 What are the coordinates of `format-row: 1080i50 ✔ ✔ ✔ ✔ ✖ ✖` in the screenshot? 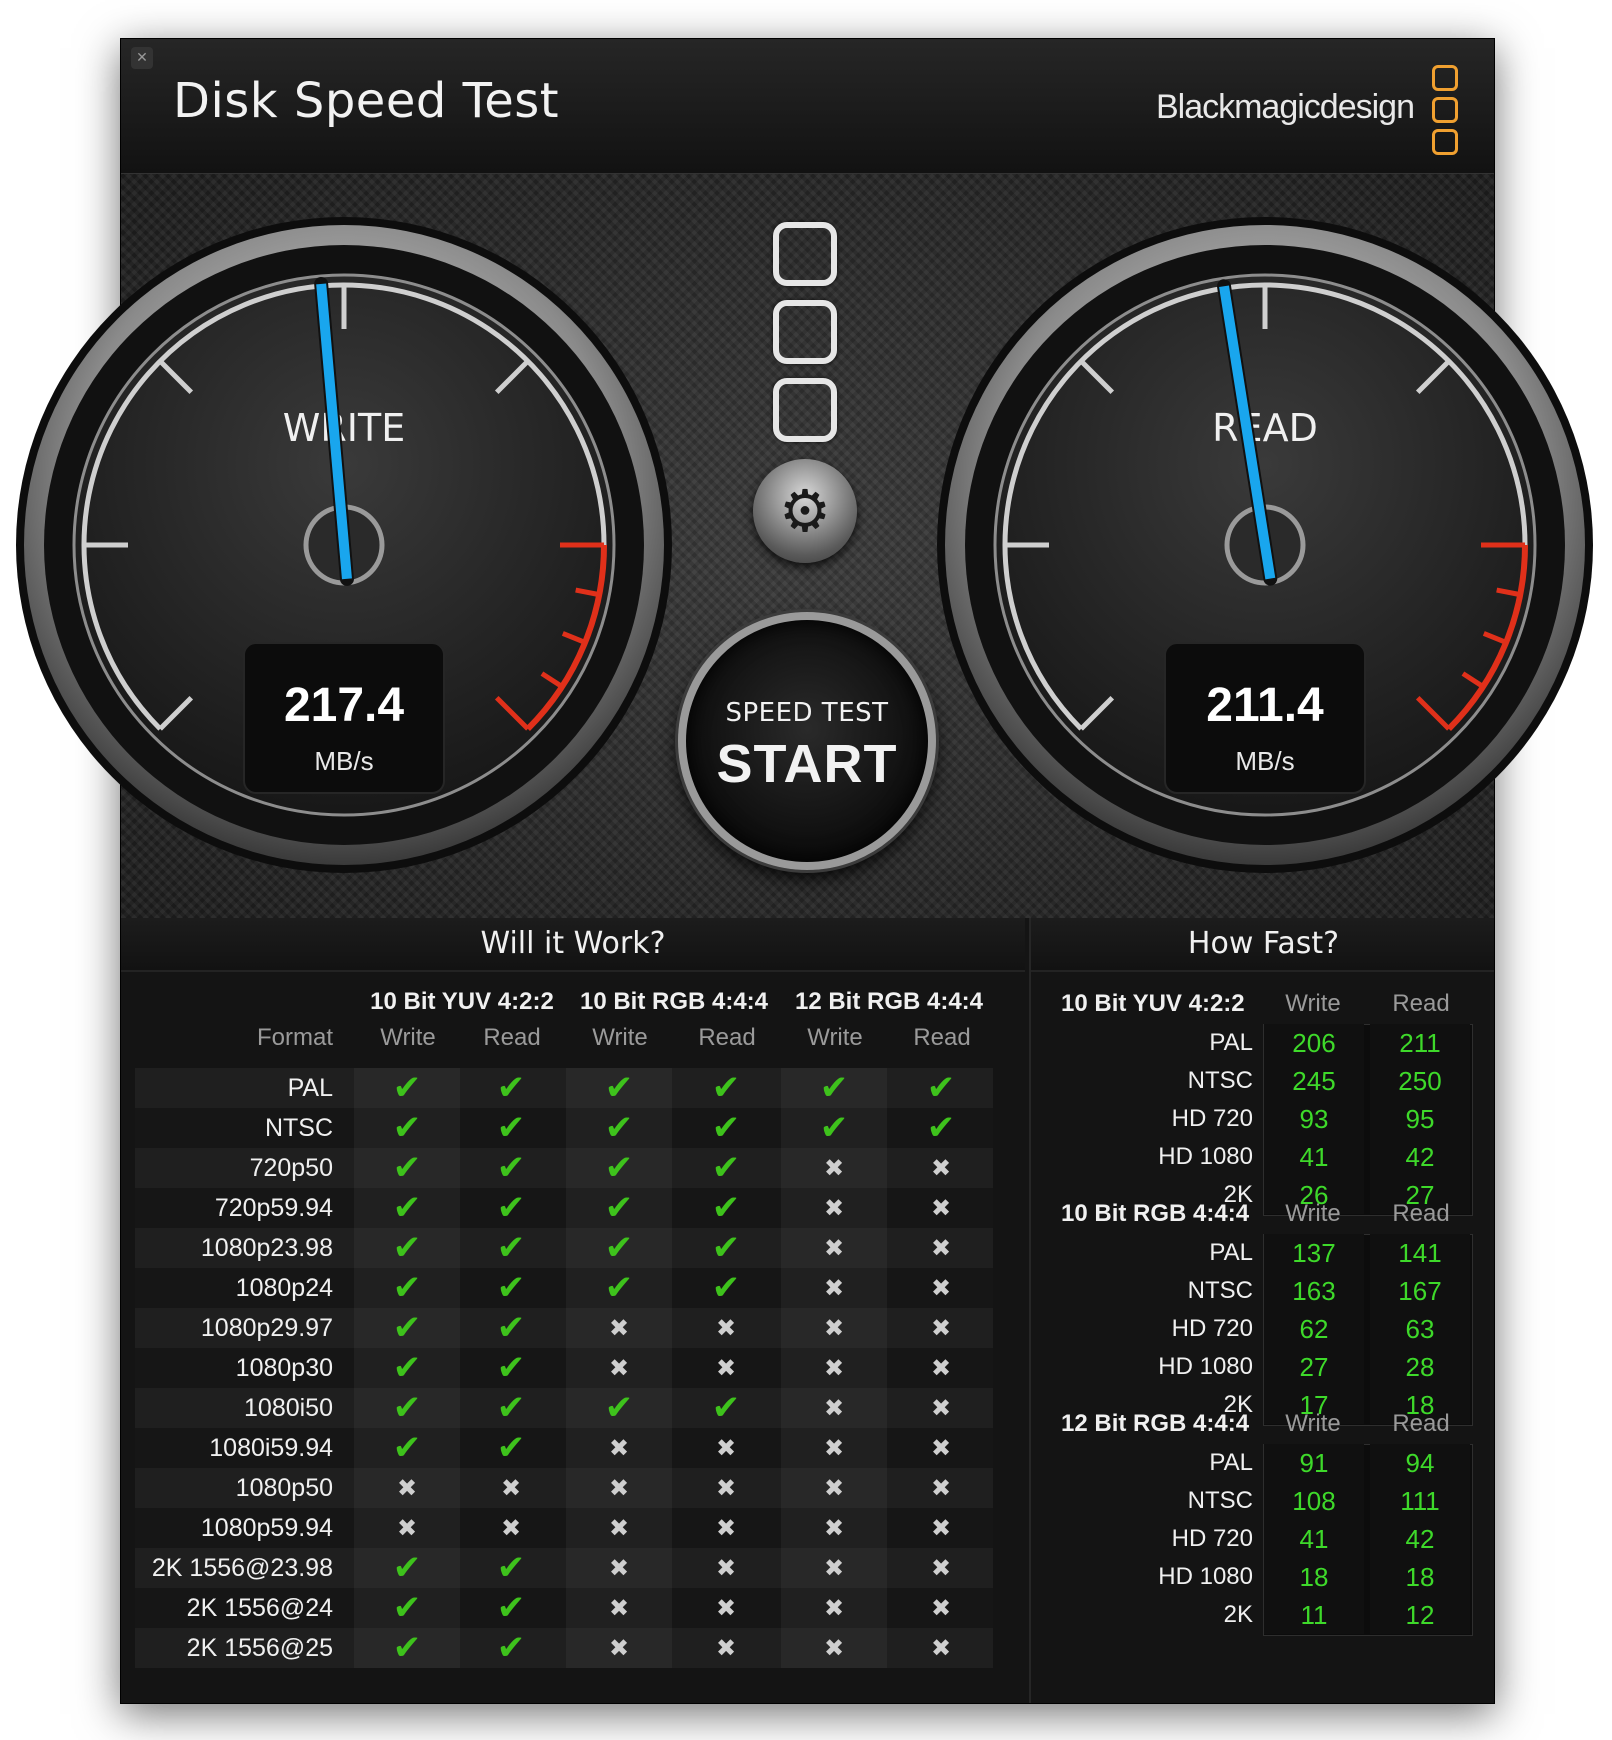 It's located at (564, 1408).